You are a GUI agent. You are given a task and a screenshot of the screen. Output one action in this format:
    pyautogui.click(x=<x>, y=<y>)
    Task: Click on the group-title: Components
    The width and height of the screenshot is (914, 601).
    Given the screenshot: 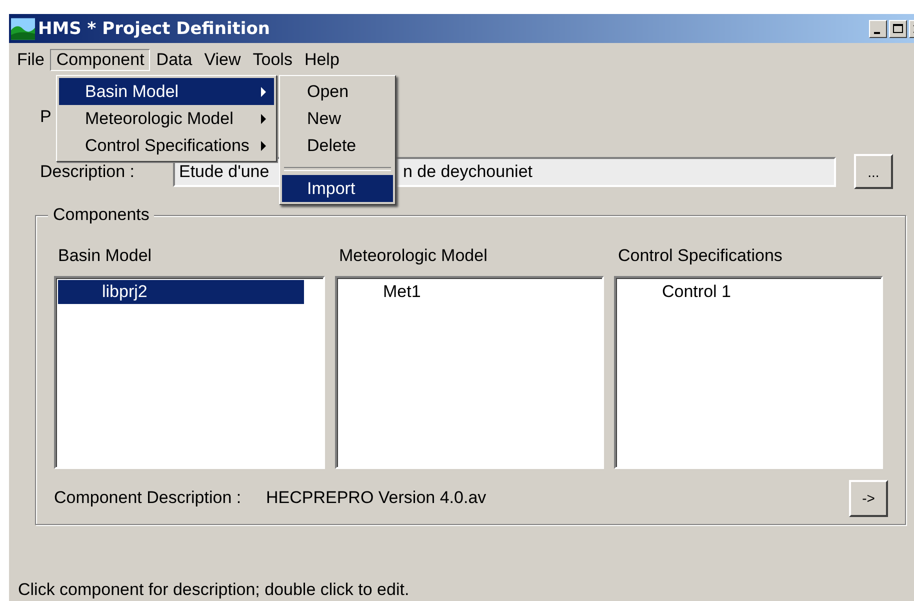 What is the action you would take?
    pyautogui.click(x=101, y=215)
    